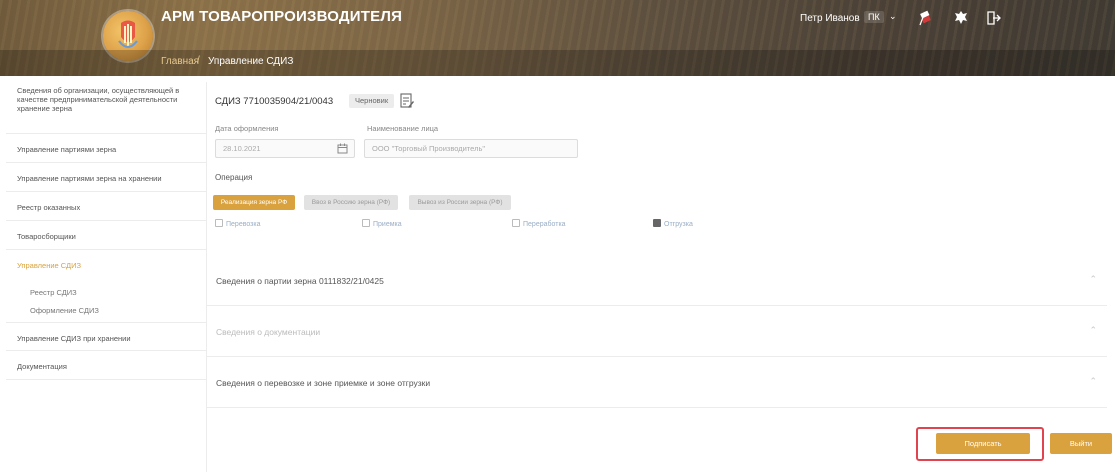 Image resolution: width=1115 pixels, height=472 pixels. Describe the element at coordinates (64, 310) in the screenshot. I see `sidebar-subitem-sdiz-create: Оформление СДИЗ` at that location.